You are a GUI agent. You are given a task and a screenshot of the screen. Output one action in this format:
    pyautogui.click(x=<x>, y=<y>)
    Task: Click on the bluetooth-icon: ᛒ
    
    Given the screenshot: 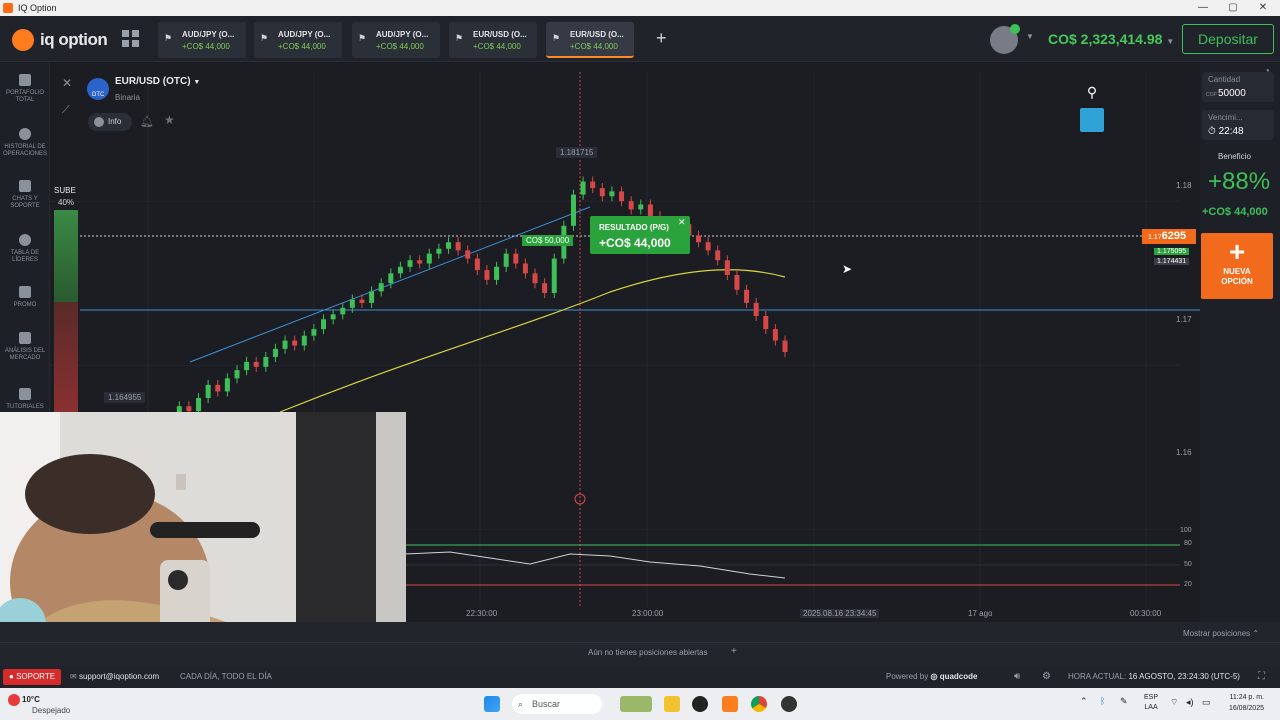 What is the action you would take?
    pyautogui.click(x=1102, y=701)
    